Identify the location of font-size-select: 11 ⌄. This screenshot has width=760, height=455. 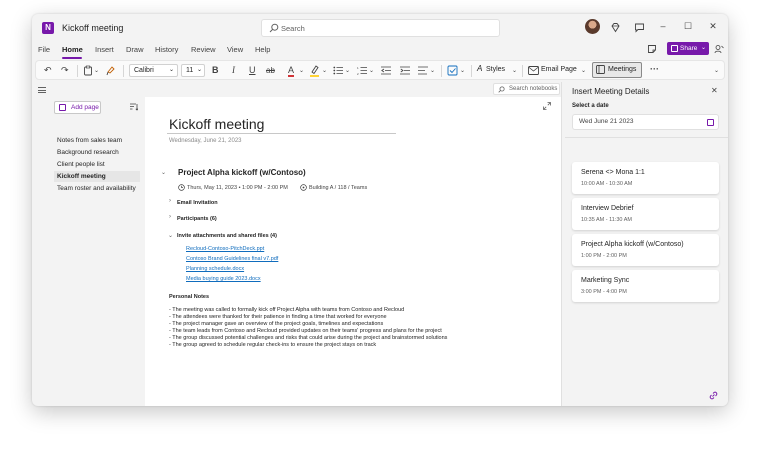
(193, 70).